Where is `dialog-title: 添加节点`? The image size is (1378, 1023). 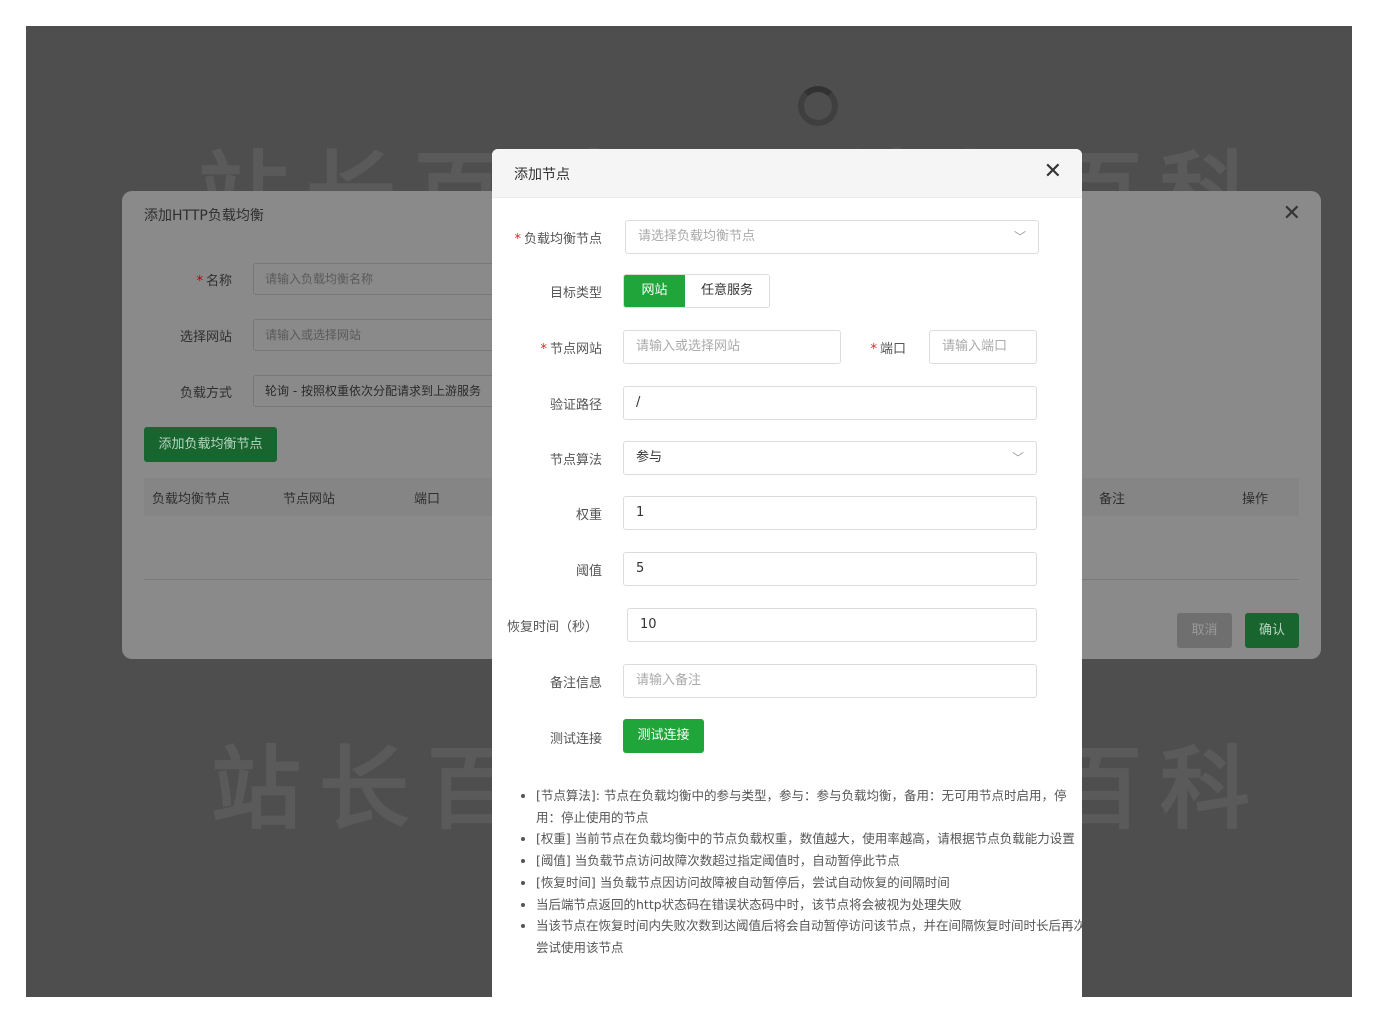
dialog-title: 添加节点 is located at coordinates (542, 175).